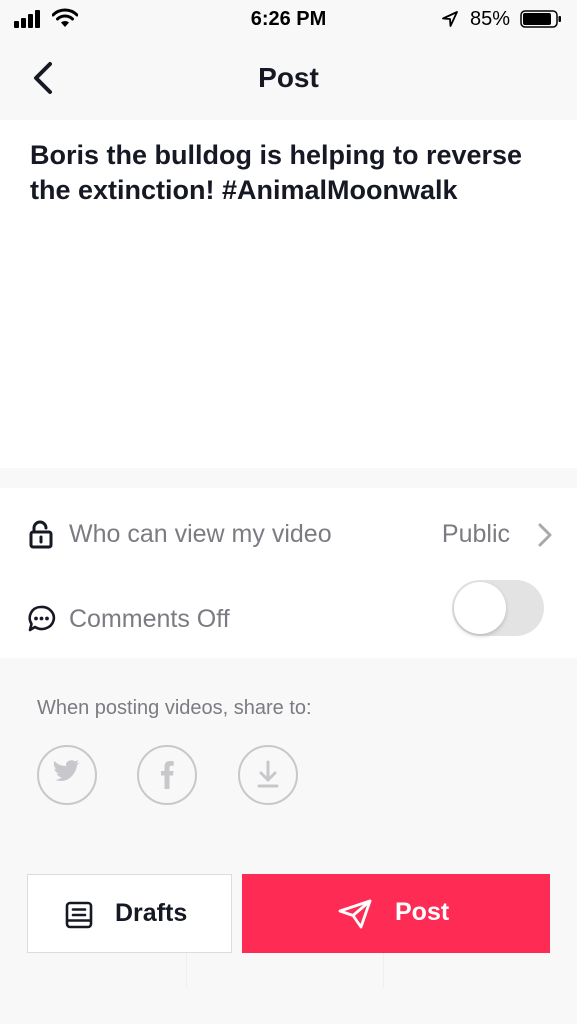 This screenshot has width=577, height=1024. I want to click on privacy-row: Who can view my video Public, so click(288, 530).